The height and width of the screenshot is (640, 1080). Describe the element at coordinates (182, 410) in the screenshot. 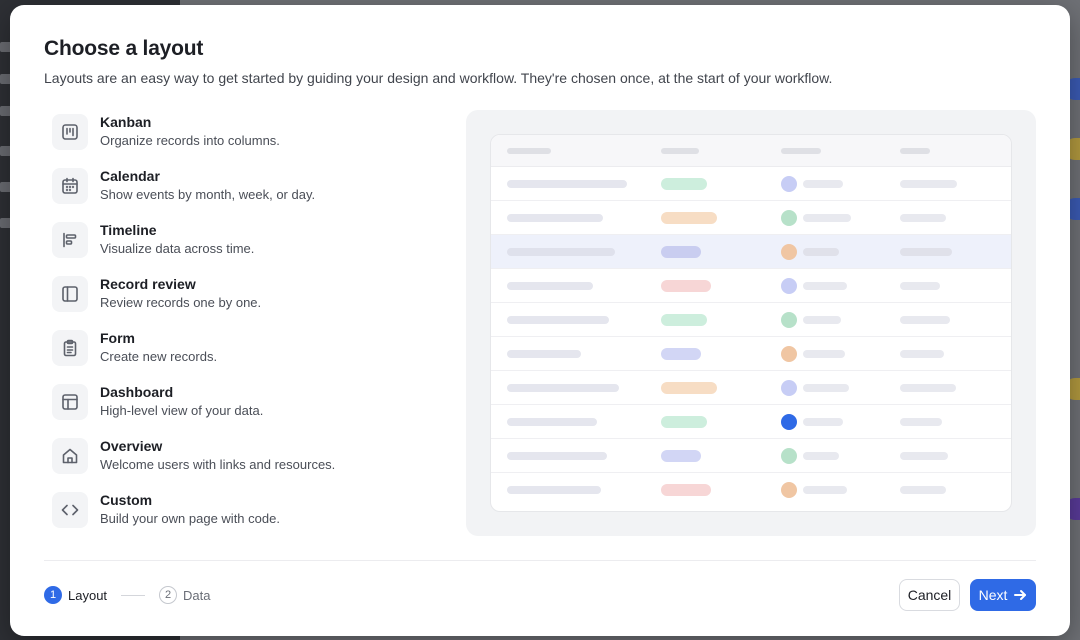

I see `layout-option-description: High-level view of your data.` at that location.